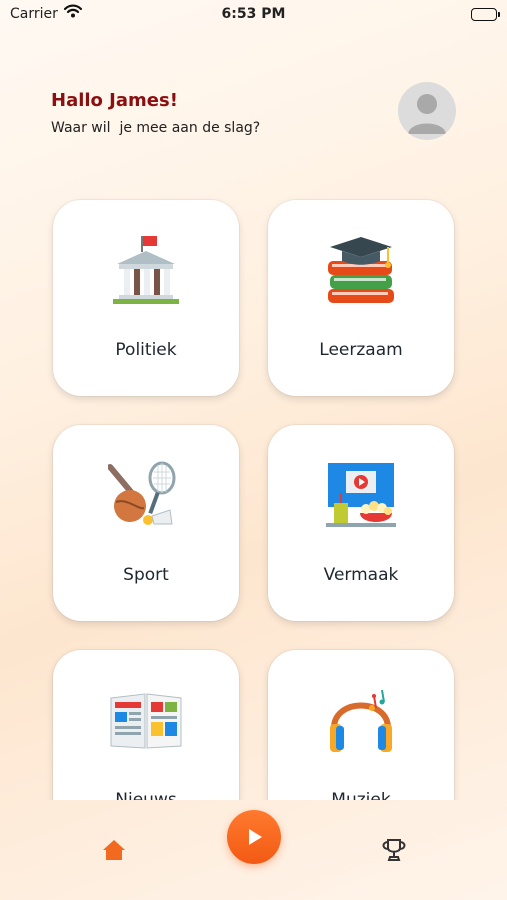 The image size is (507, 900). Describe the element at coordinates (146, 496) in the screenshot. I see `sports-equipment-icon` at that location.